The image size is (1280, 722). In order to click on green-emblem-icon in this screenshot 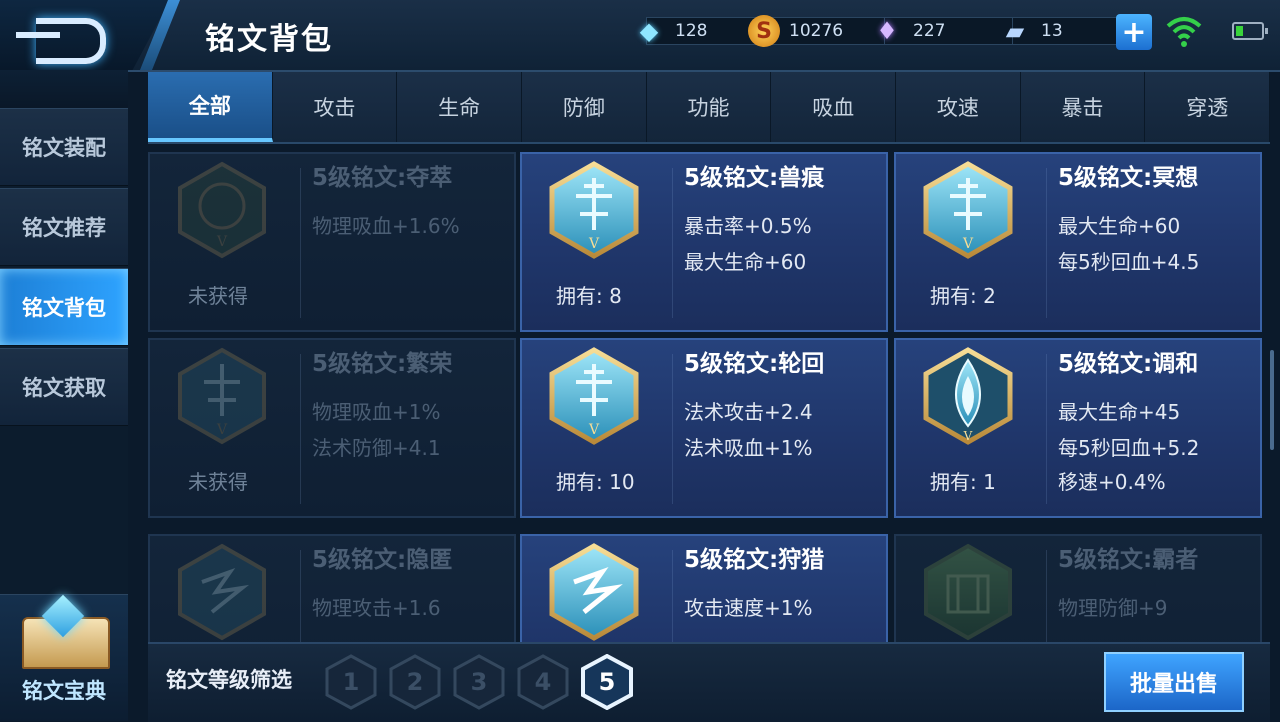, I will do `click(968, 592)`.